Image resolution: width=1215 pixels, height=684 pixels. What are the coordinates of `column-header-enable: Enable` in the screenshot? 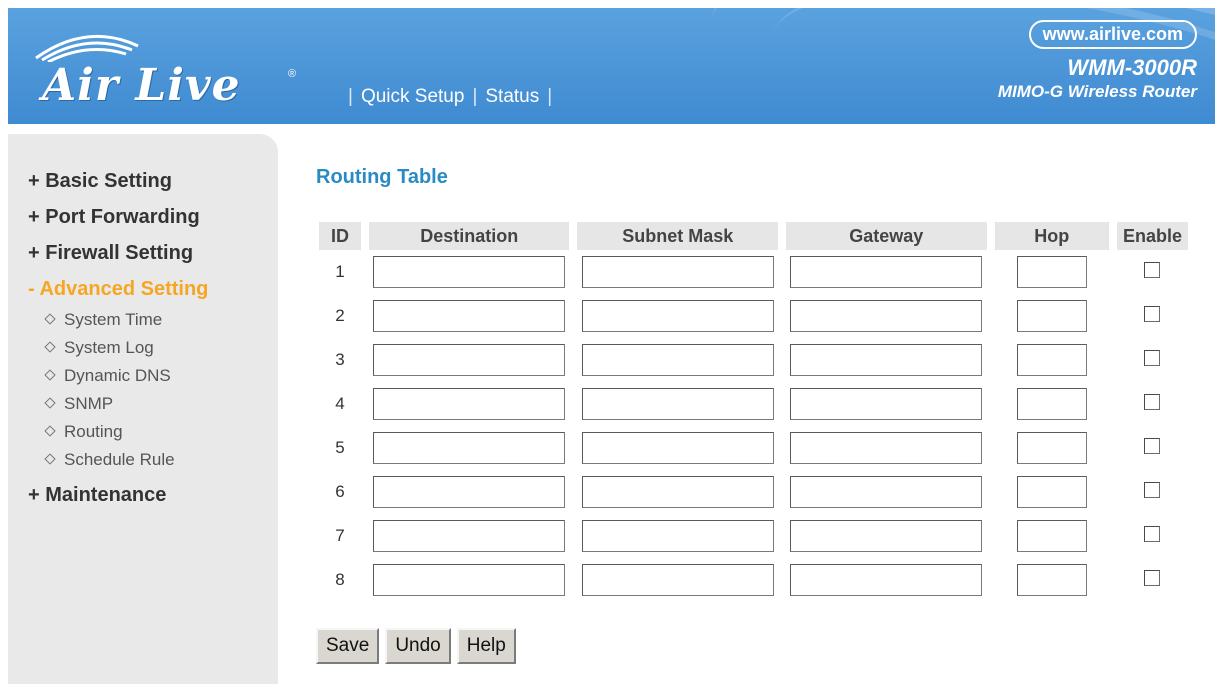 It's located at (1152, 236).